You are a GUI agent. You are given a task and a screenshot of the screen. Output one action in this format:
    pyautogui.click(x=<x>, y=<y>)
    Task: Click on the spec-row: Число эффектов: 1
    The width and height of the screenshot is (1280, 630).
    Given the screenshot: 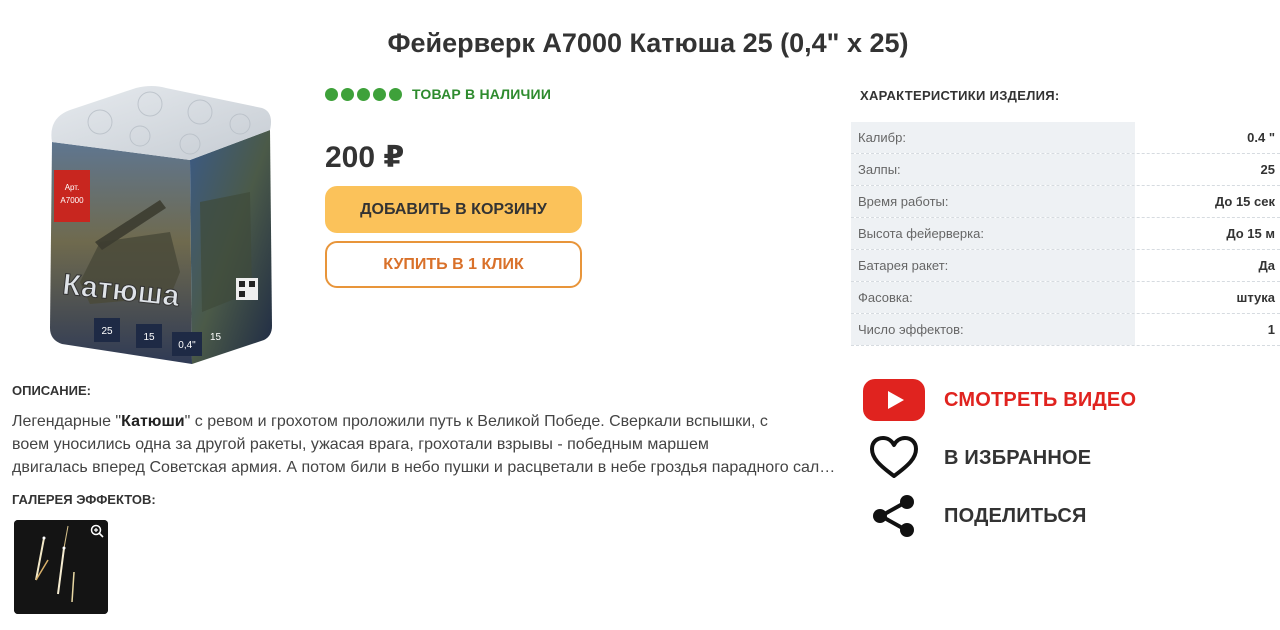 What is the action you would take?
    pyautogui.click(x=1065, y=330)
    